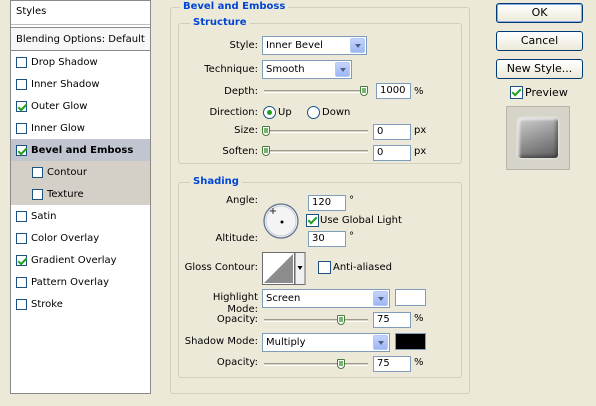 The width and height of the screenshot is (596, 406). What do you see at coordinates (294, 45) in the screenshot?
I see `bevel-style-value: Inner Bevel` at bounding box center [294, 45].